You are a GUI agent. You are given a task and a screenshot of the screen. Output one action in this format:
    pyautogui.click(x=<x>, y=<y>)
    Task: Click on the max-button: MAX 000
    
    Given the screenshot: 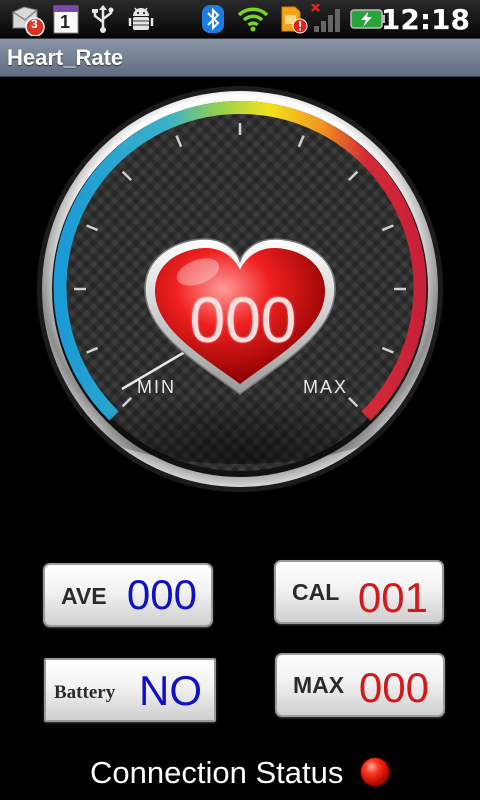 What is the action you would take?
    pyautogui.click(x=360, y=685)
    